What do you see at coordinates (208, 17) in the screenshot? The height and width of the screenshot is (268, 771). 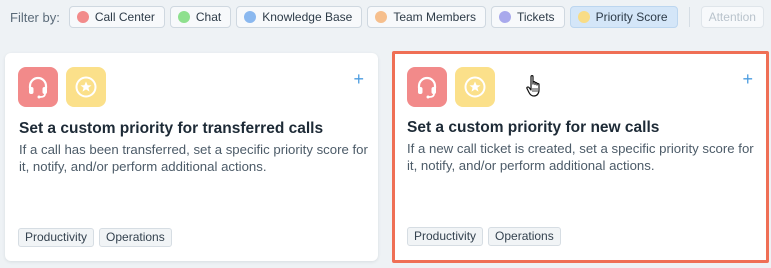 I see `chip-label: Chat` at bounding box center [208, 17].